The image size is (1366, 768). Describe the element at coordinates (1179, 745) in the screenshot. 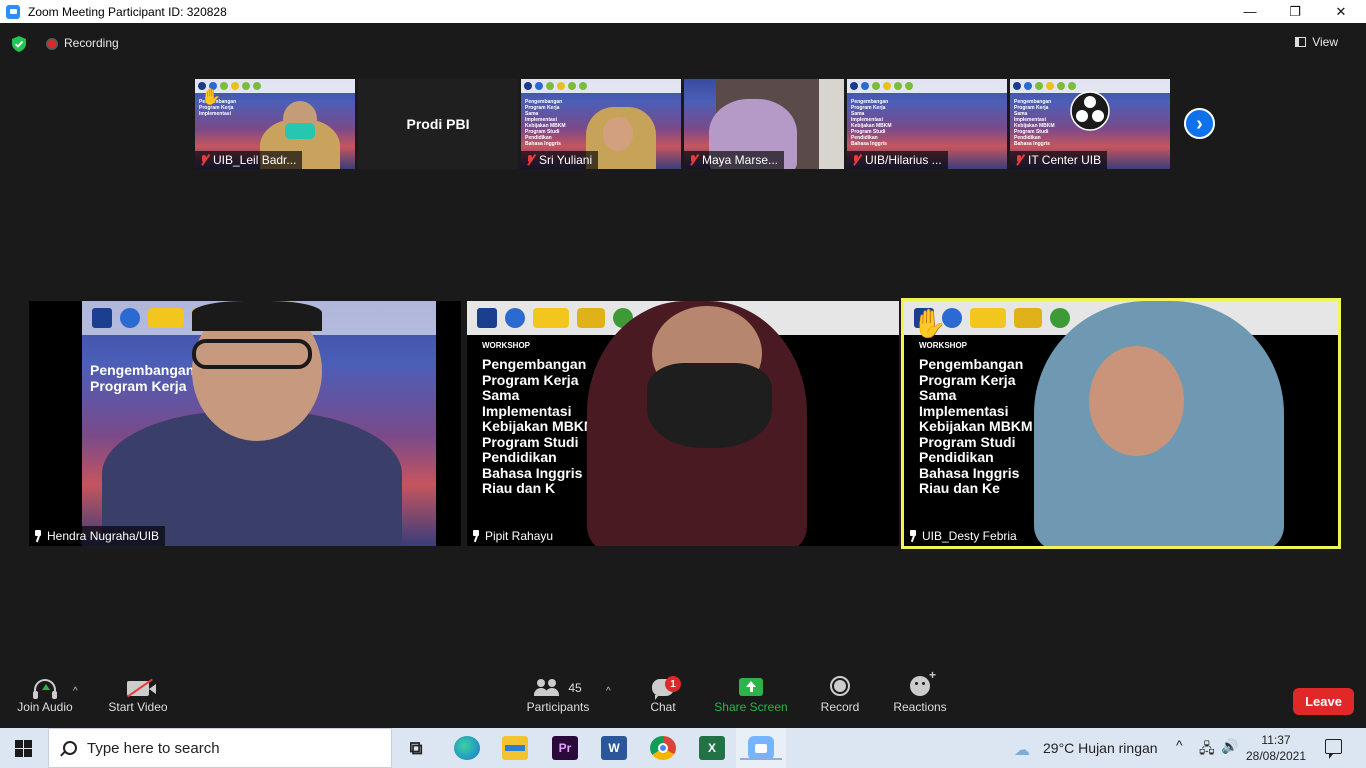

I see `tray-expand-icon: ^` at that location.